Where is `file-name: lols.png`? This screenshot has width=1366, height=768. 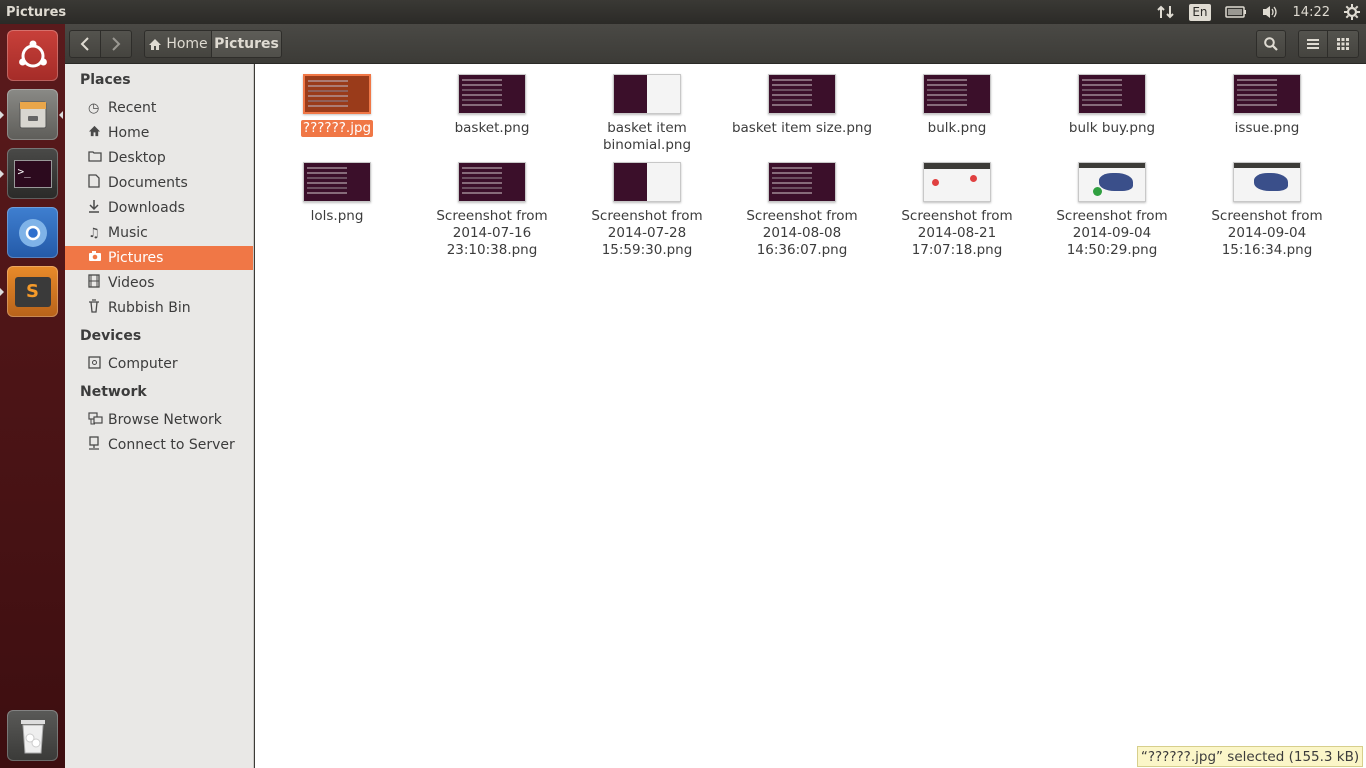
file-name: lols.png is located at coordinates (337, 216).